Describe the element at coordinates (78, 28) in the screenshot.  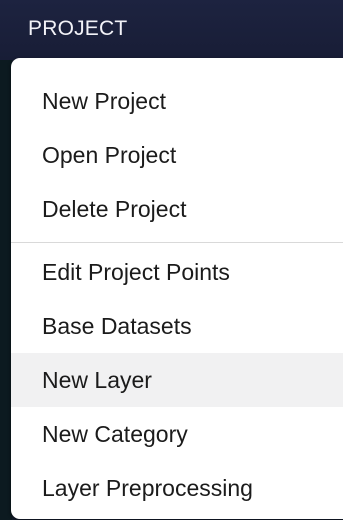
I see `project-menu-title: PROJECT` at that location.